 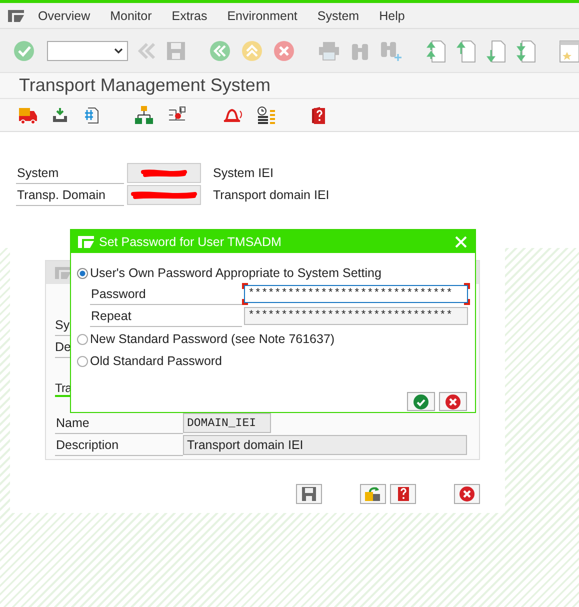 What do you see at coordinates (219, 51) in the screenshot?
I see `back-icon` at bounding box center [219, 51].